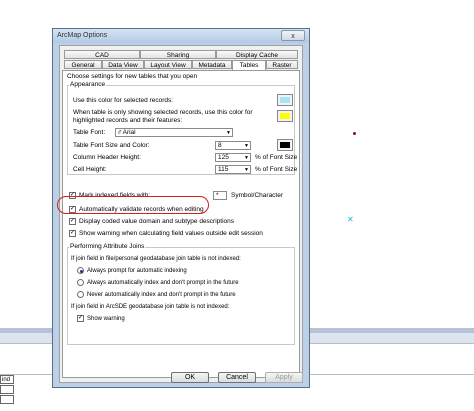  What do you see at coordinates (123, 64) in the screenshot?
I see `tab-data-view: Data View` at bounding box center [123, 64].